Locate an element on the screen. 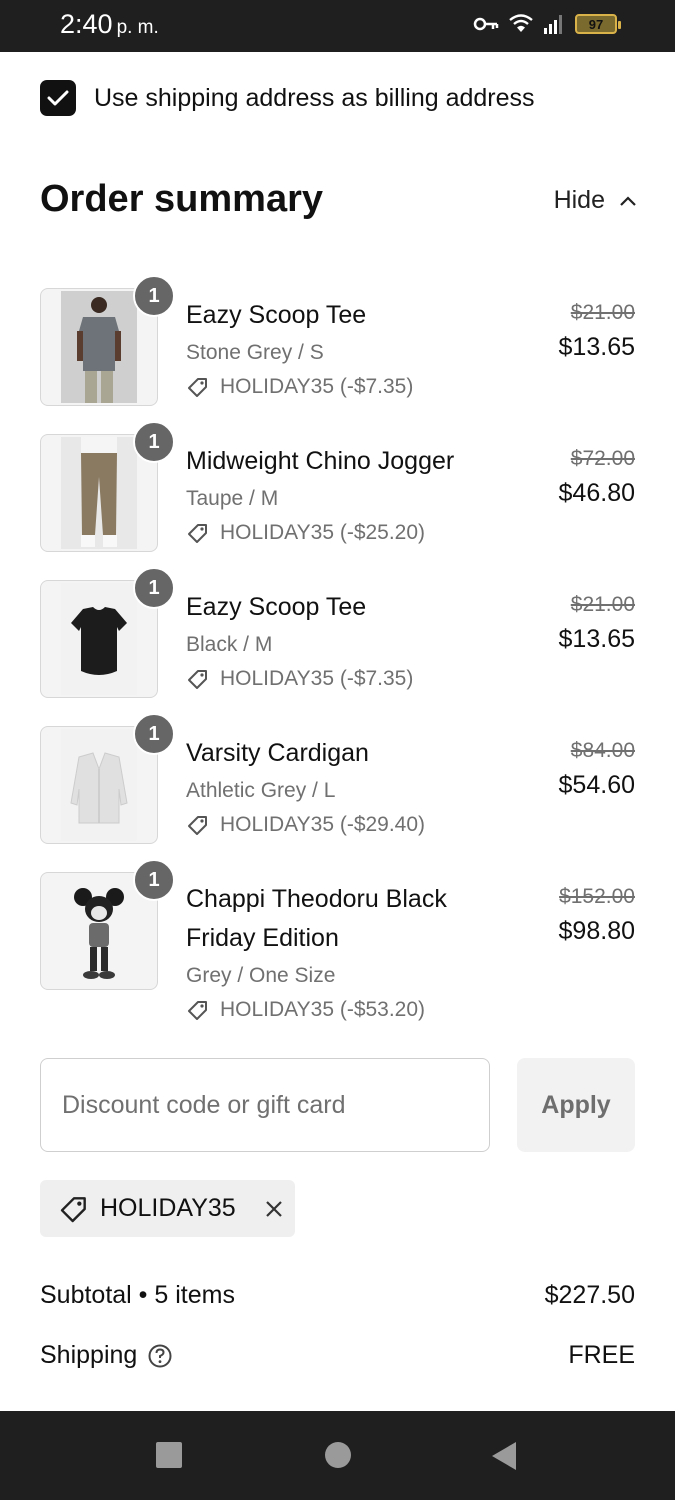  shipping-row: Shipping FREE is located at coordinates (337, 1355).